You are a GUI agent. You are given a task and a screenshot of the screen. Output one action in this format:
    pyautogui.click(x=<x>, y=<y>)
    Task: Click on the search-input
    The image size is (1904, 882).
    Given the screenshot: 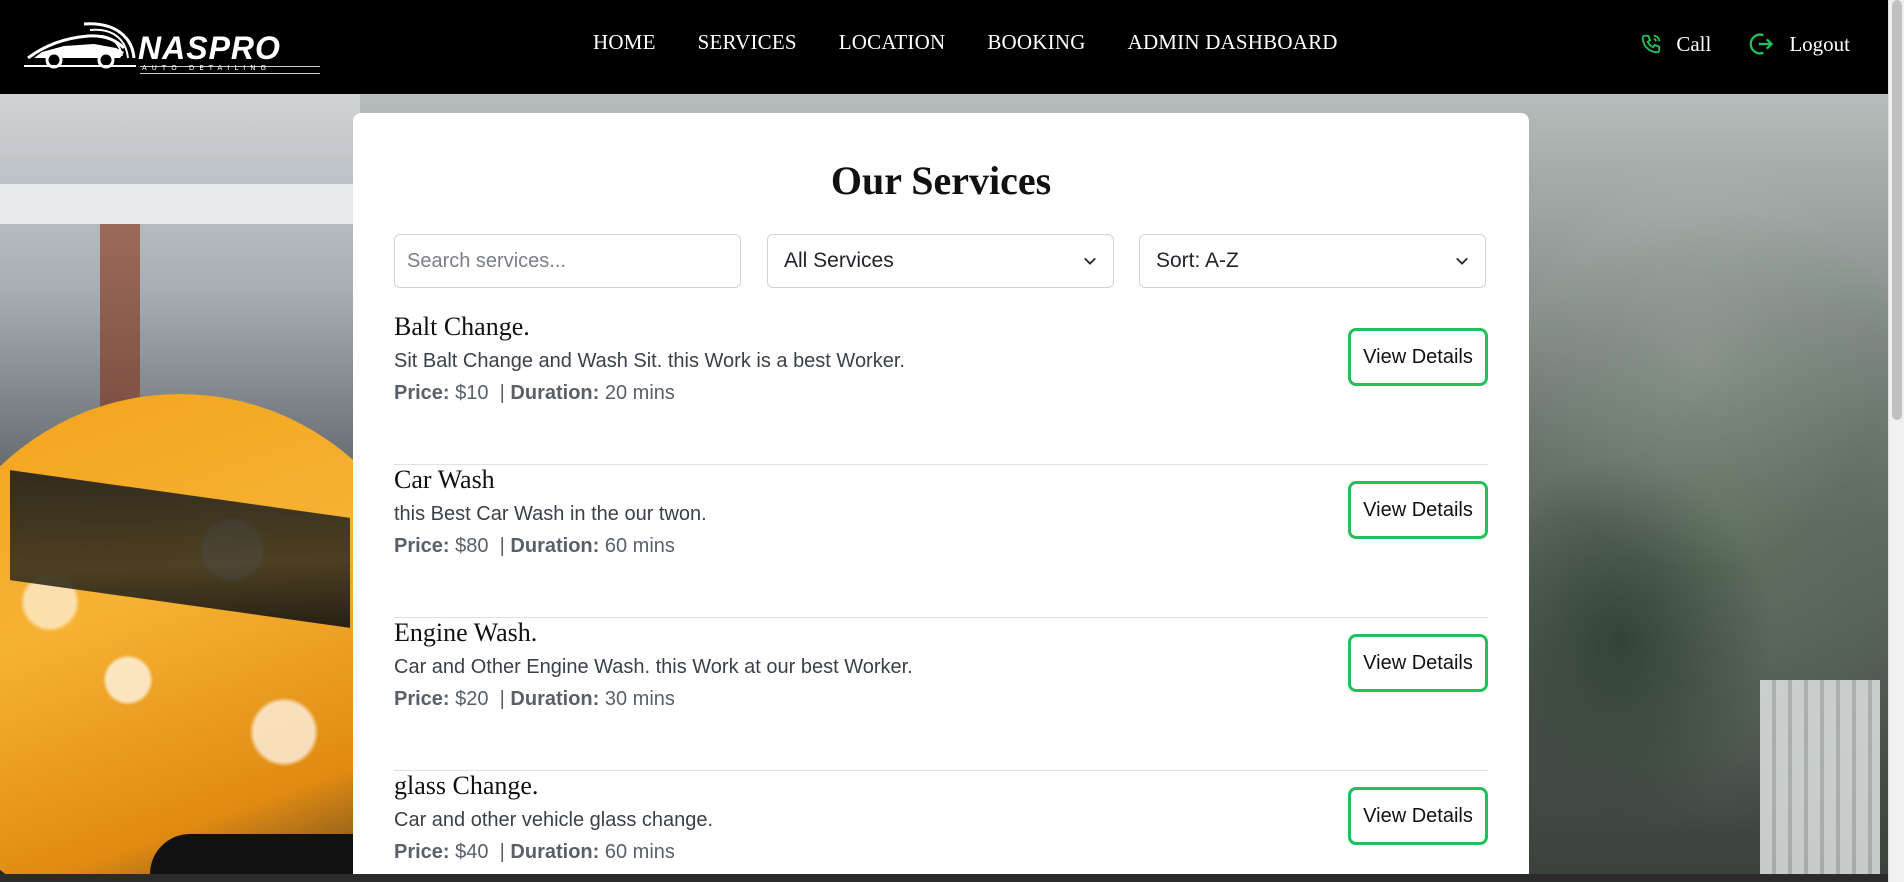 What is the action you would take?
    pyautogui.click(x=567, y=261)
    